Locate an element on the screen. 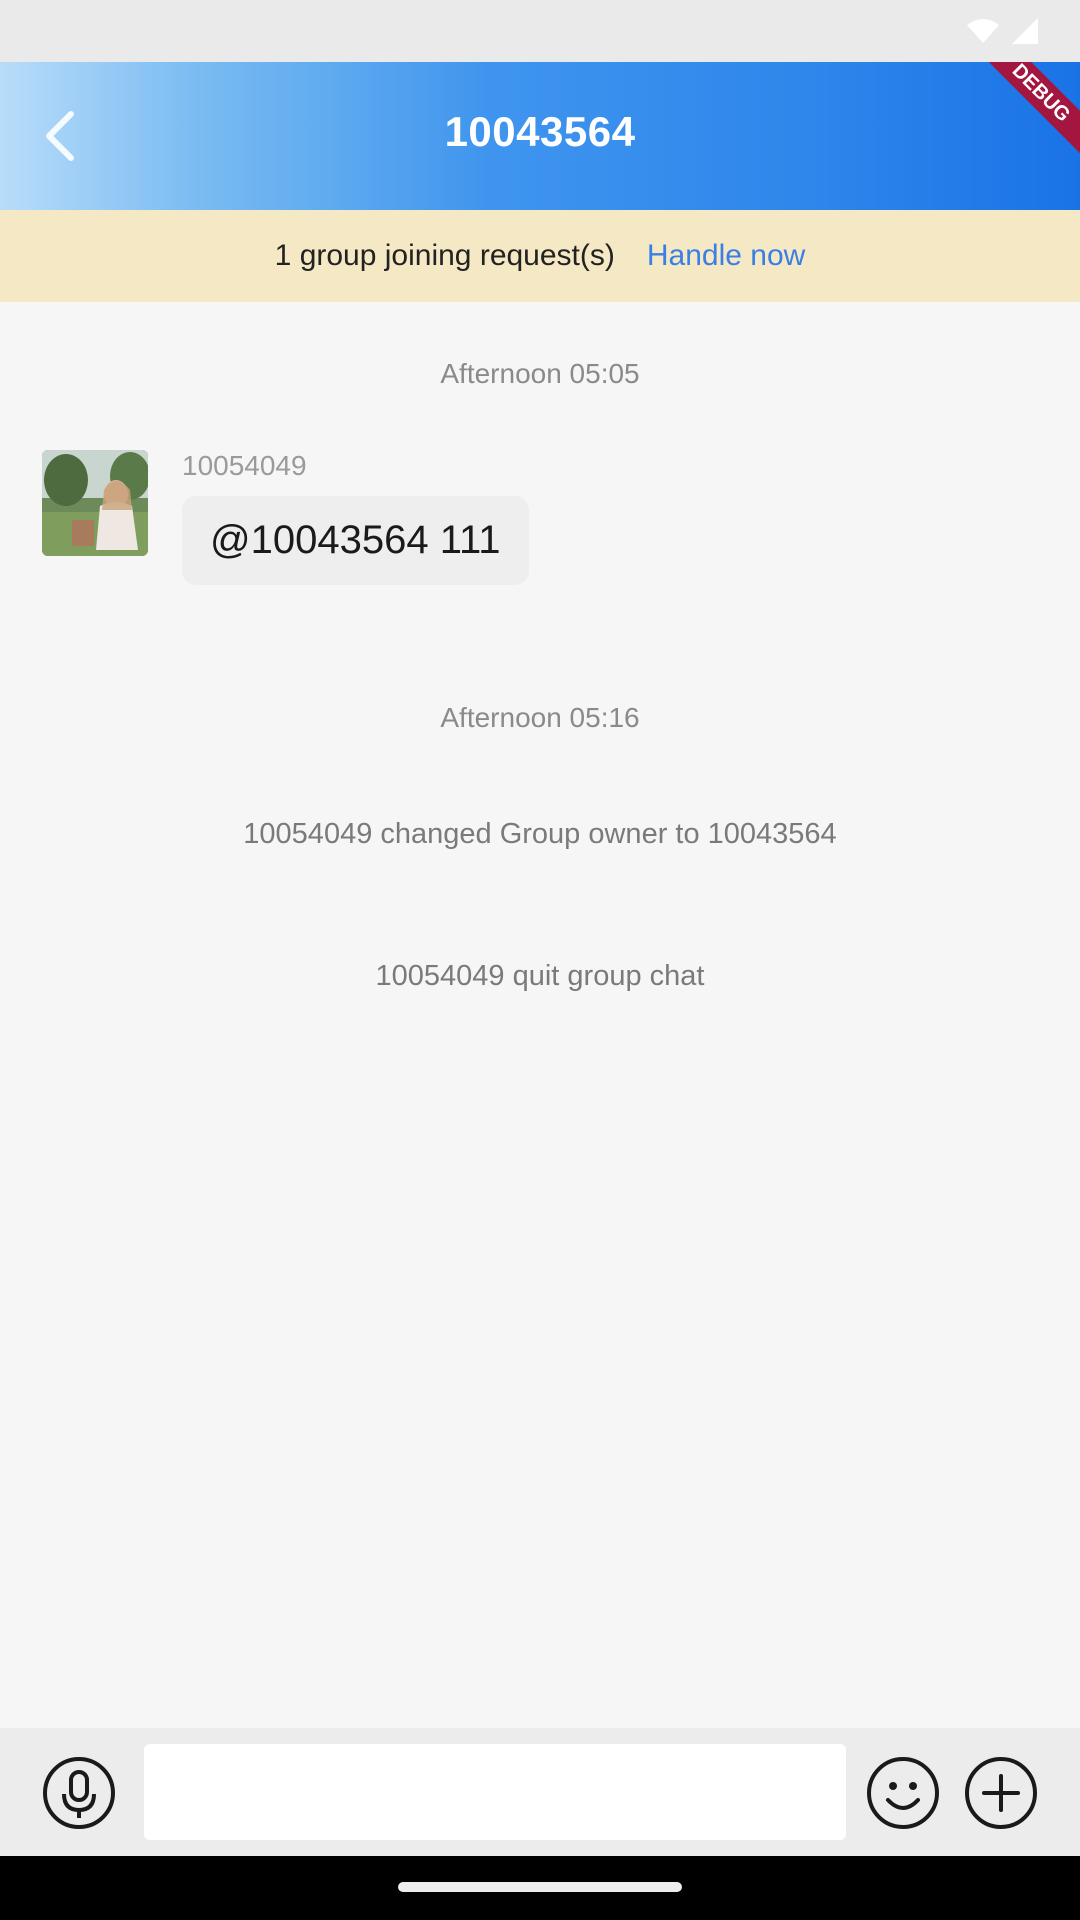 This screenshot has width=1080, height=1920. avatar-photo is located at coordinates (95, 503).